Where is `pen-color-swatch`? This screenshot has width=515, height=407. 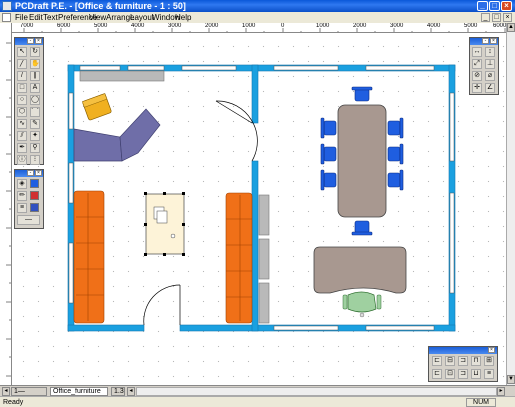
pen-color-swatch is located at coordinates (34, 195).